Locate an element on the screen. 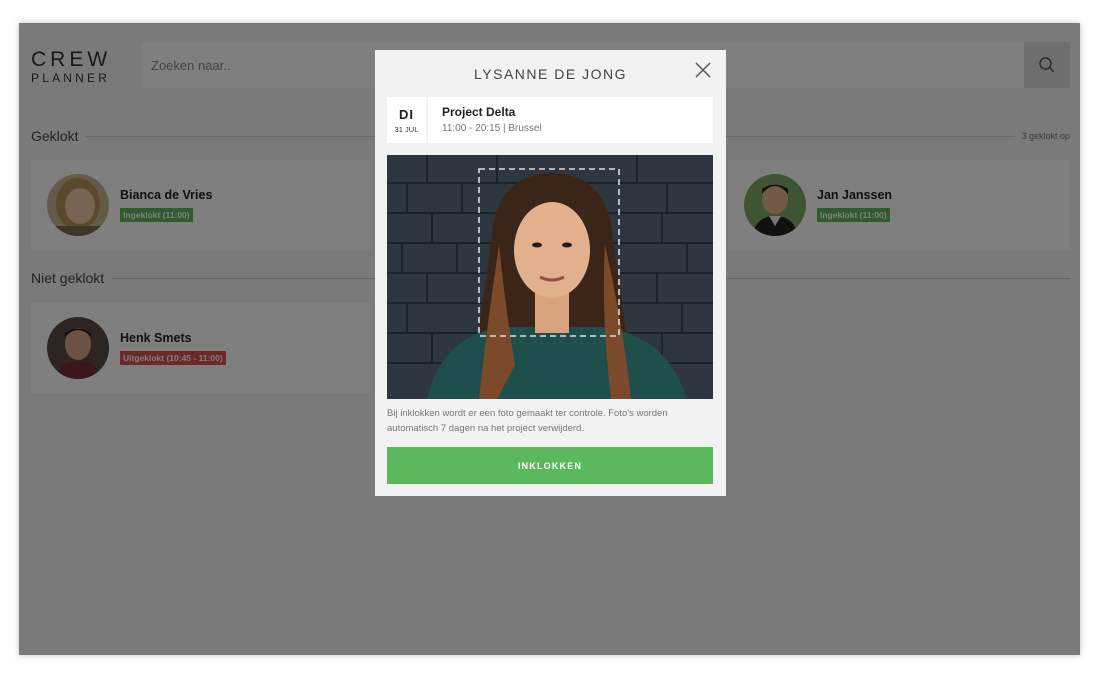 The width and height of the screenshot is (1100, 678). camera-preview is located at coordinates (550, 277).